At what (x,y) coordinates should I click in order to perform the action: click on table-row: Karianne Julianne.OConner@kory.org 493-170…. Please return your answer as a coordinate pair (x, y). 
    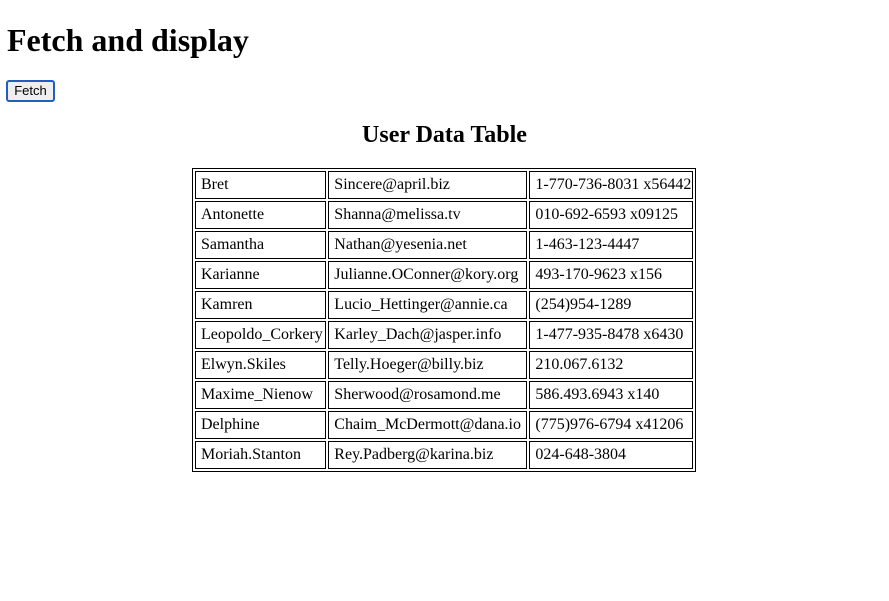
    Looking at the image, I should click on (444, 275).